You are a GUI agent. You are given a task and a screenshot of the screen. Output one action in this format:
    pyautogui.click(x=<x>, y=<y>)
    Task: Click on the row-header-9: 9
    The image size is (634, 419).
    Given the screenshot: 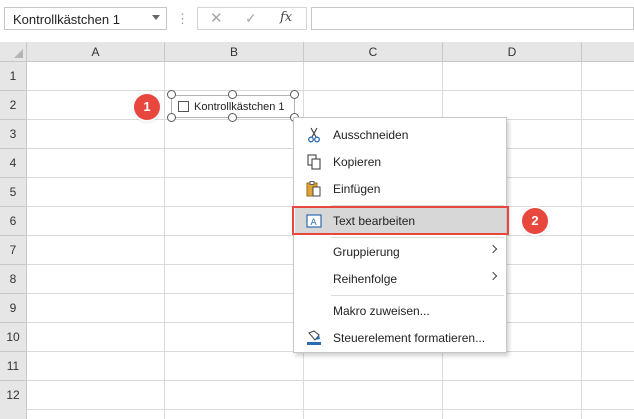 What is the action you would take?
    pyautogui.click(x=13, y=308)
    